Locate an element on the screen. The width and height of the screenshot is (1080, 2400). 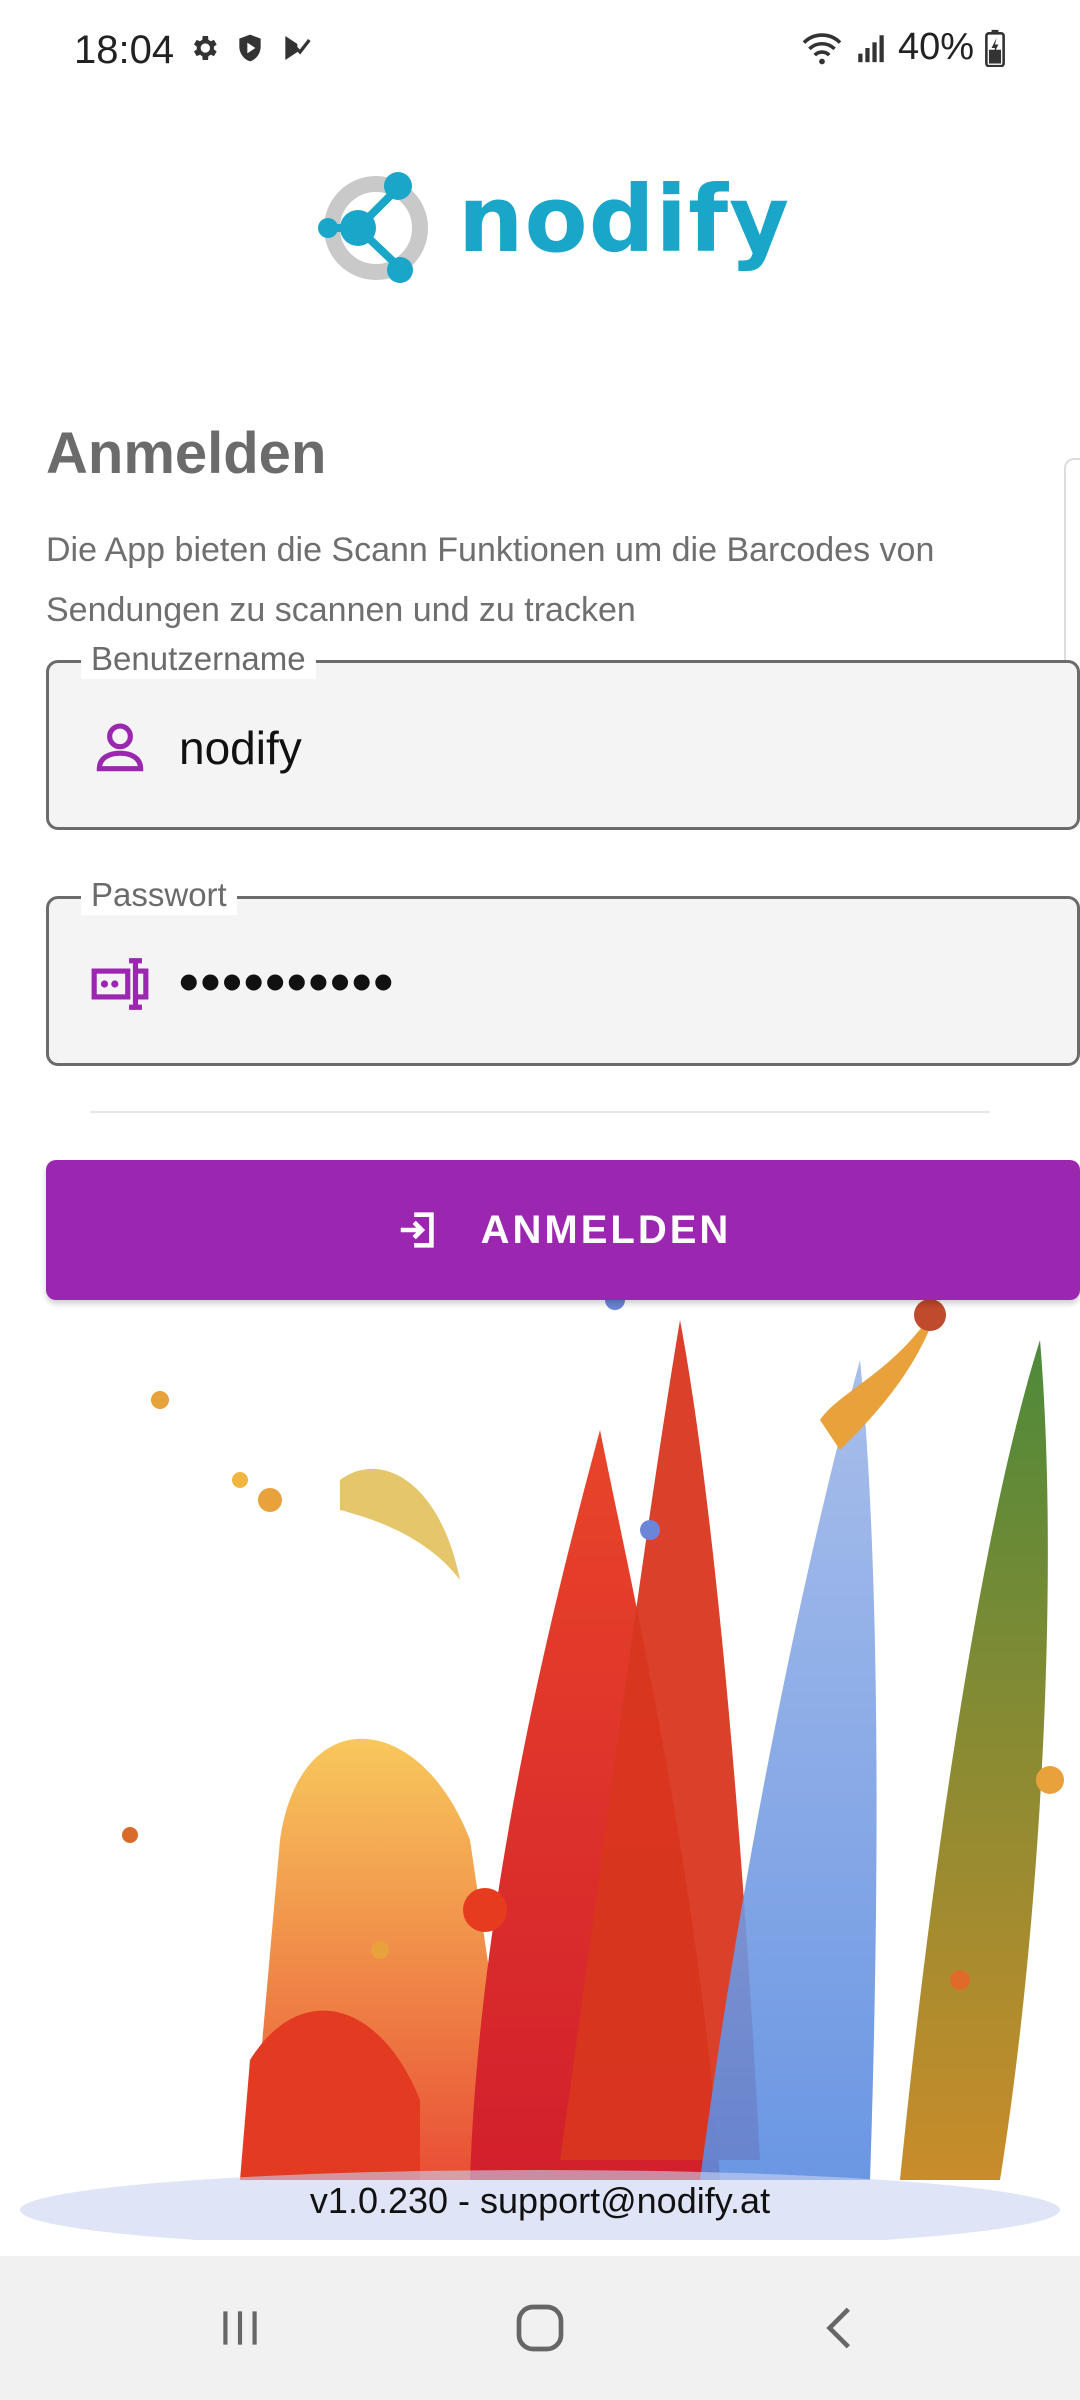
username-field: Benutzername nodify is located at coordinates (563, 734).